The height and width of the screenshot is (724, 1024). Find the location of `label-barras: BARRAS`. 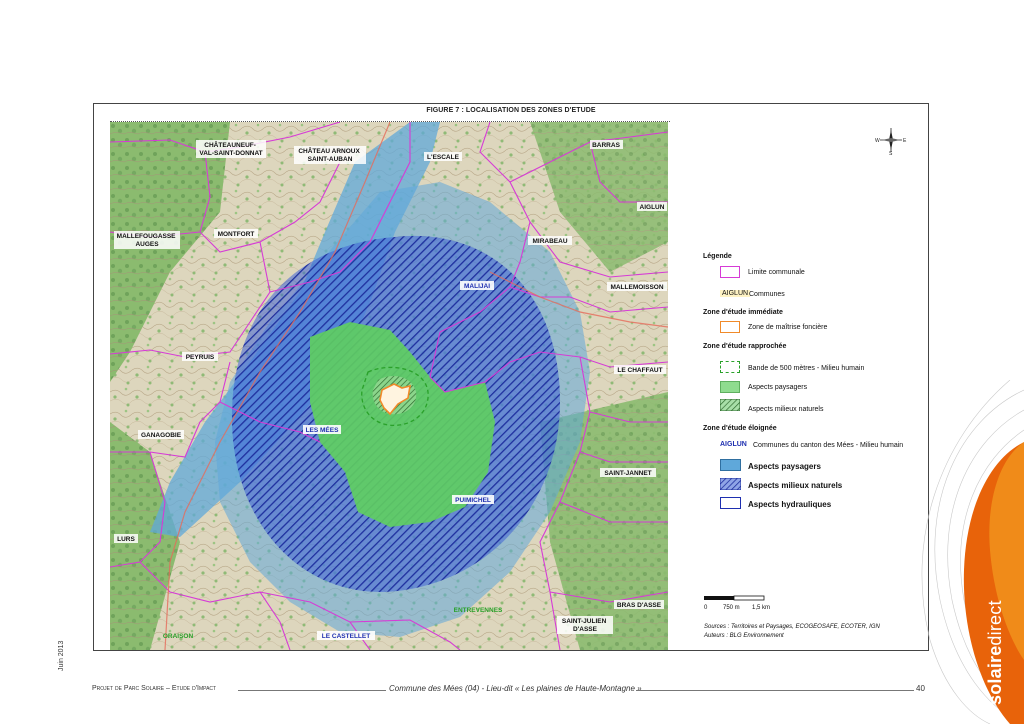

label-barras: BARRAS is located at coordinates (606, 145).